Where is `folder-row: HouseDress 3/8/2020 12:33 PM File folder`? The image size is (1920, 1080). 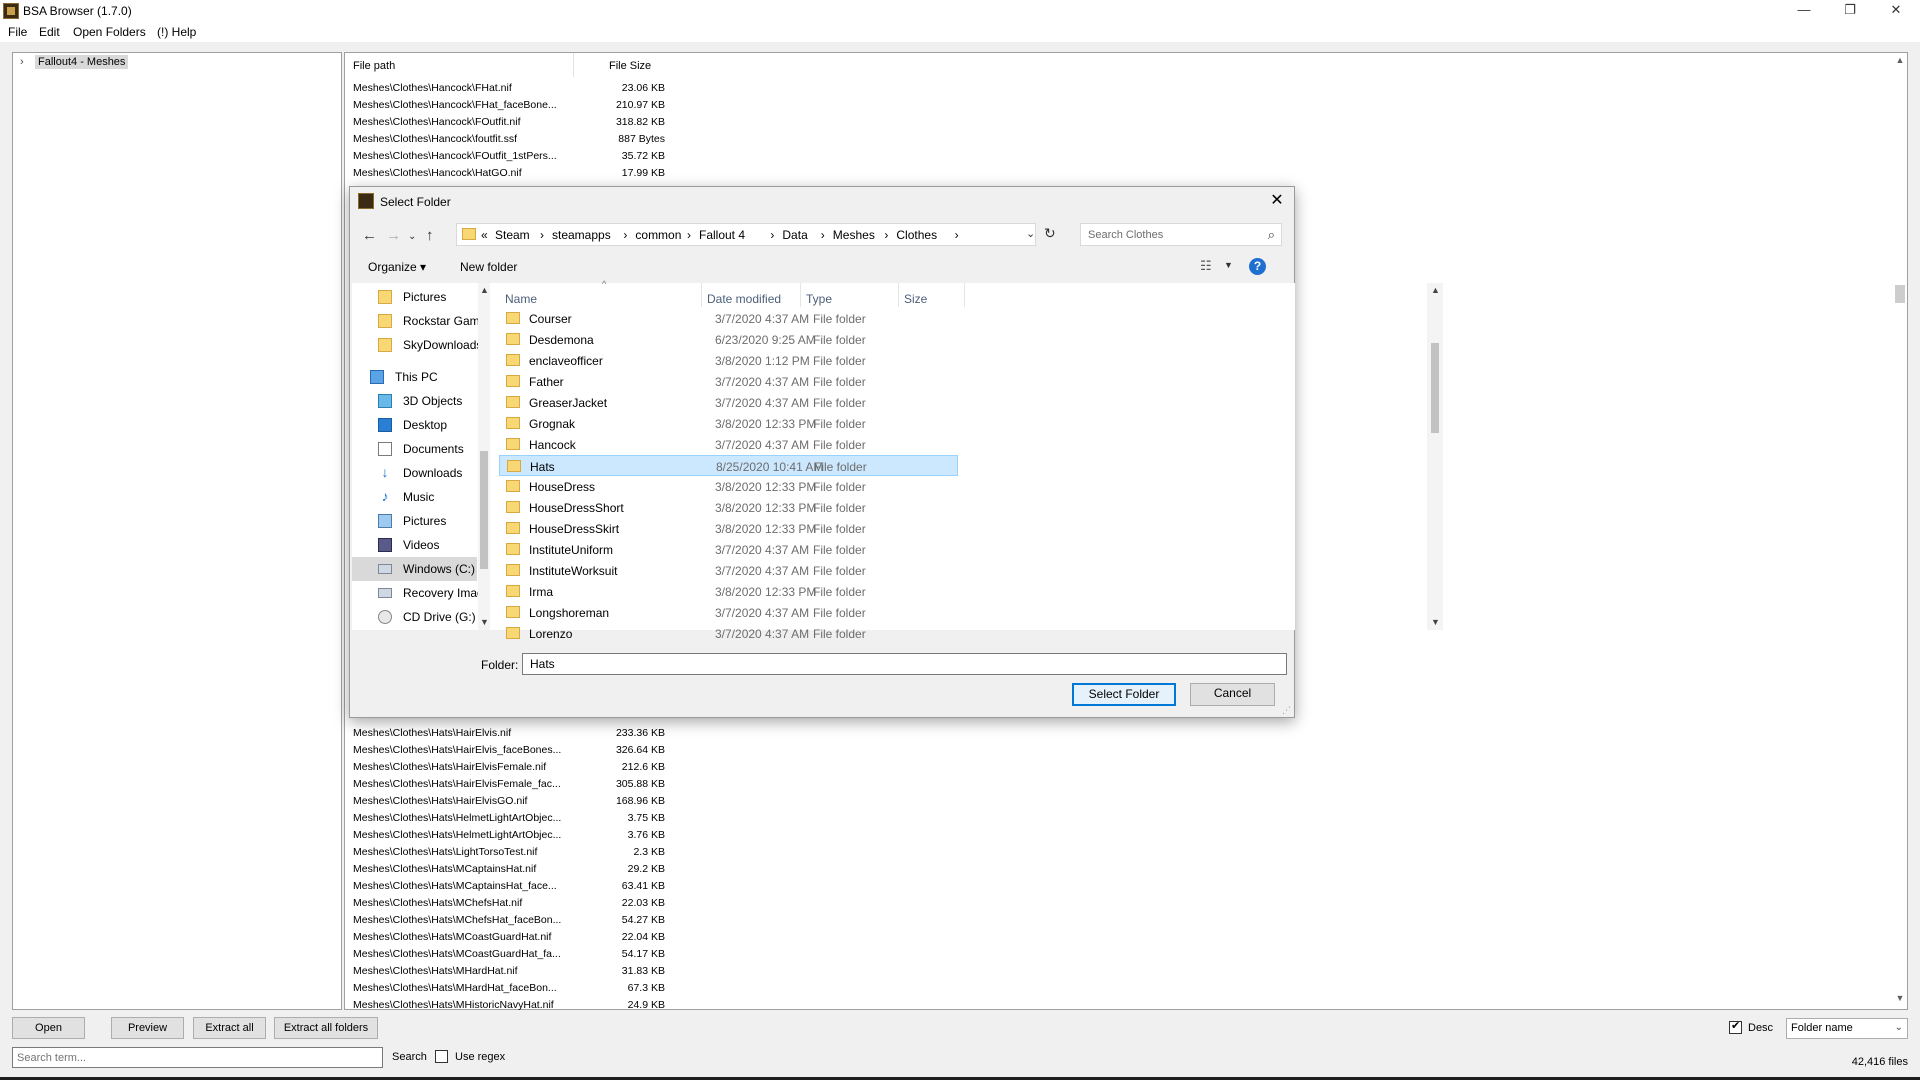
folder-row: HouseDress 3/8/2020 12:33 PM File folder is located at coordinates (728, 486).